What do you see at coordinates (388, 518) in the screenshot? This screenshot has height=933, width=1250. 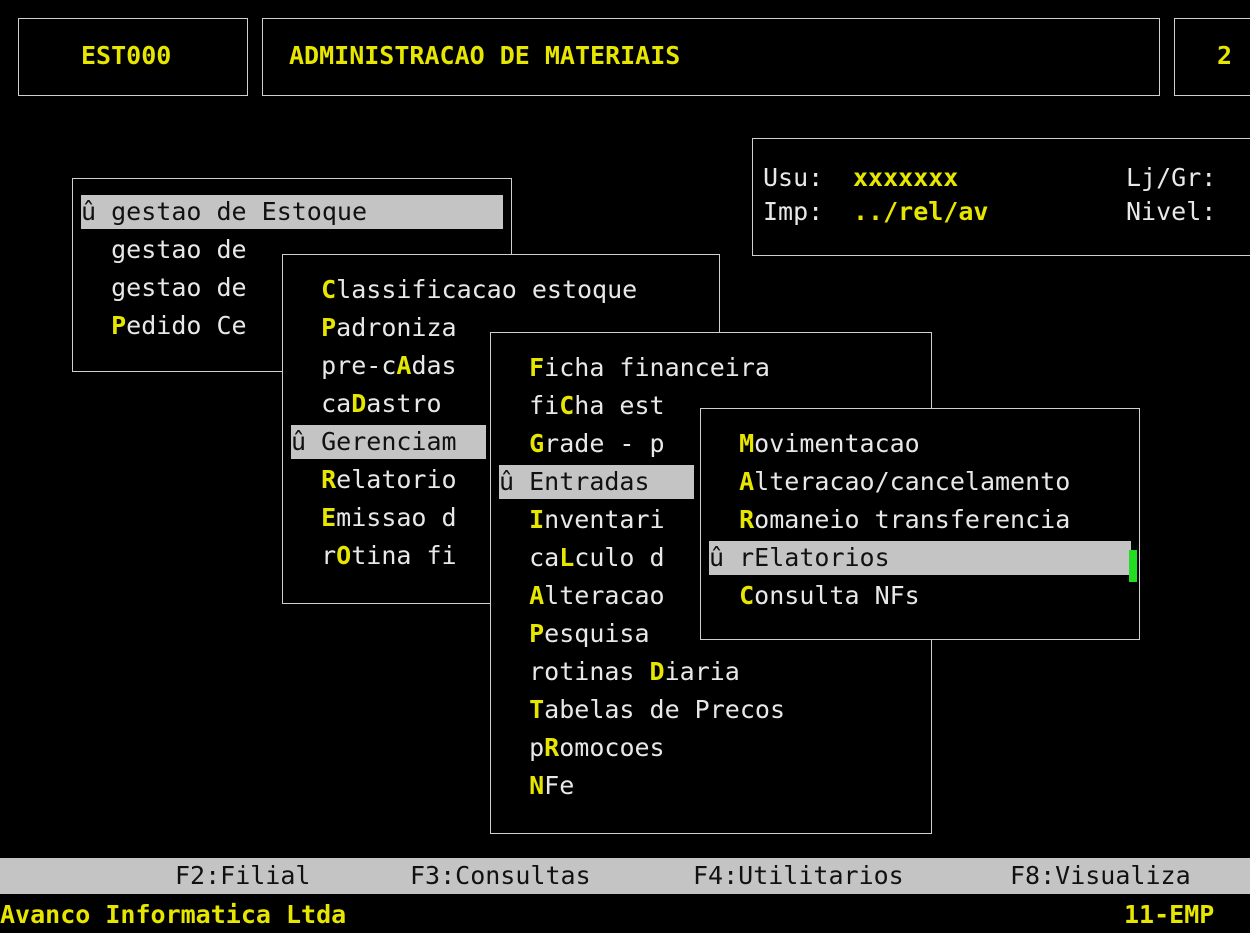 I see `menu2-item-6: Emissao d` at bounding box center [388, 518].